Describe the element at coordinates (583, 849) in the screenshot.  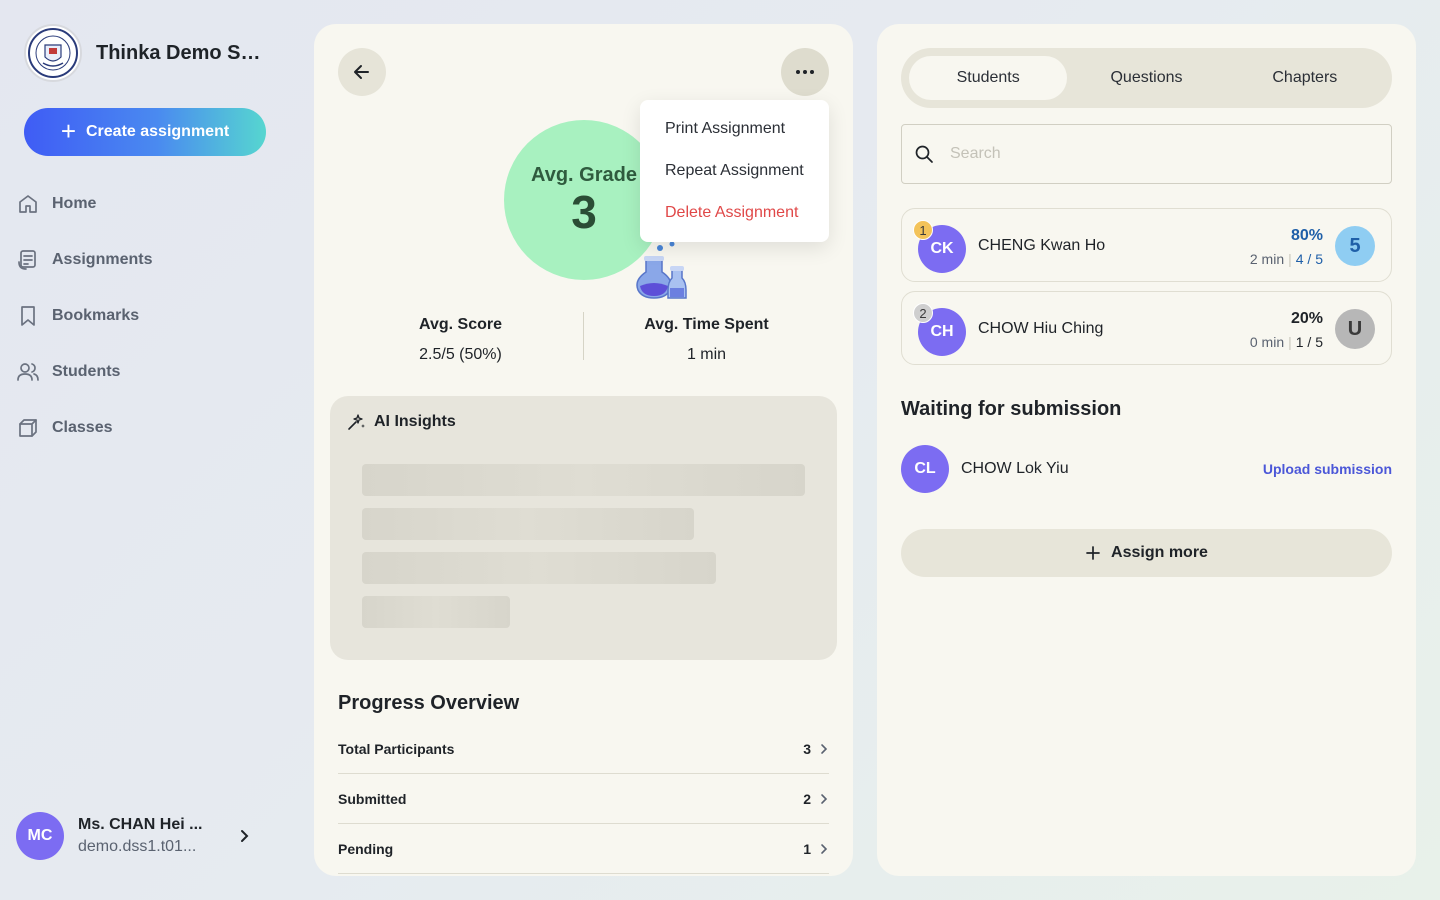
I see `progress-row-pending: Pending 1` at that location.